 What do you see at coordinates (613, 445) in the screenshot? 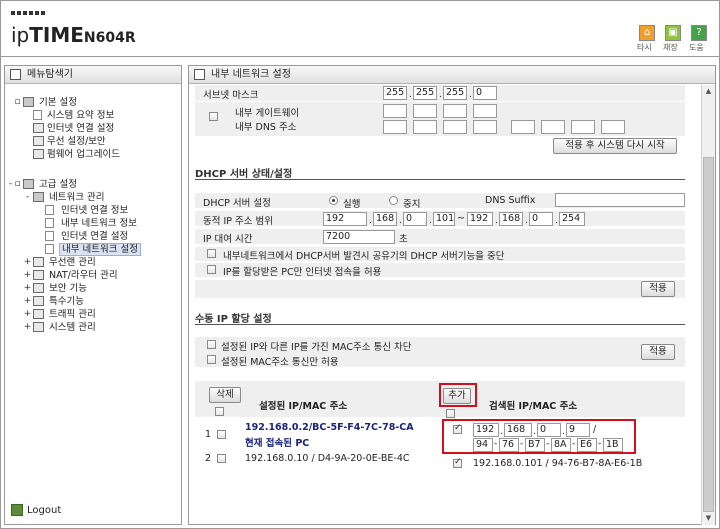
I see `new-mac-octet-6: 1B` at bounding box center [613, 445].